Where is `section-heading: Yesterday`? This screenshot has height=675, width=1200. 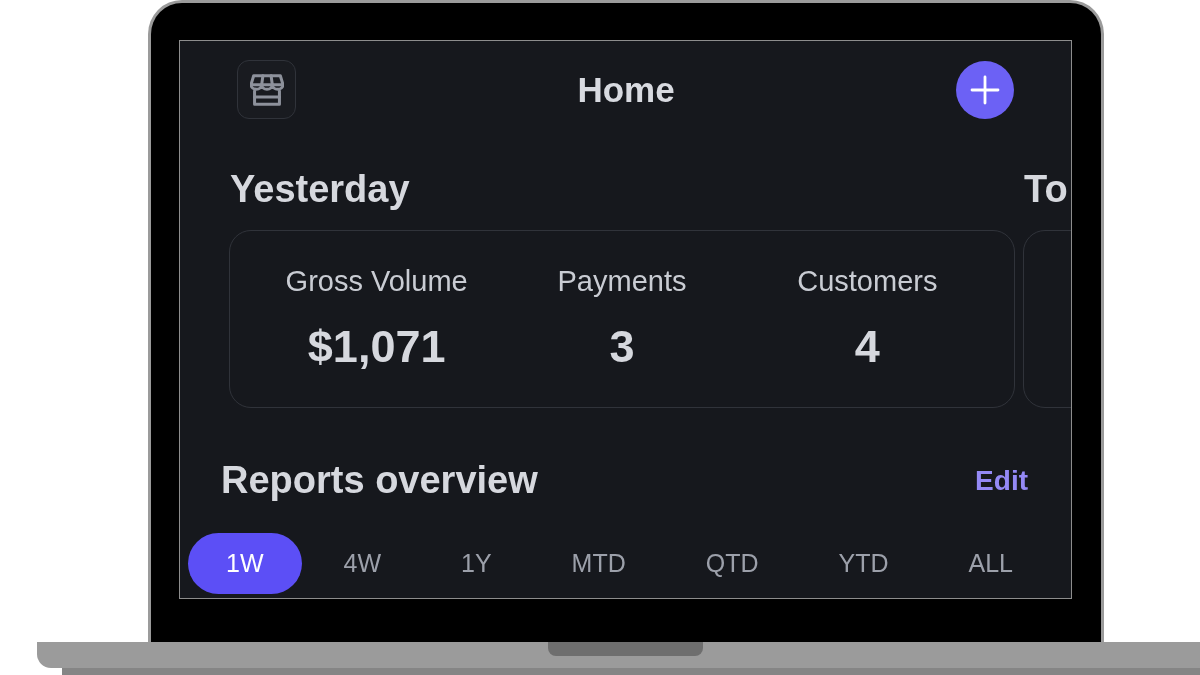 section-heading: Yesterday is located at coordinates (320, 189).